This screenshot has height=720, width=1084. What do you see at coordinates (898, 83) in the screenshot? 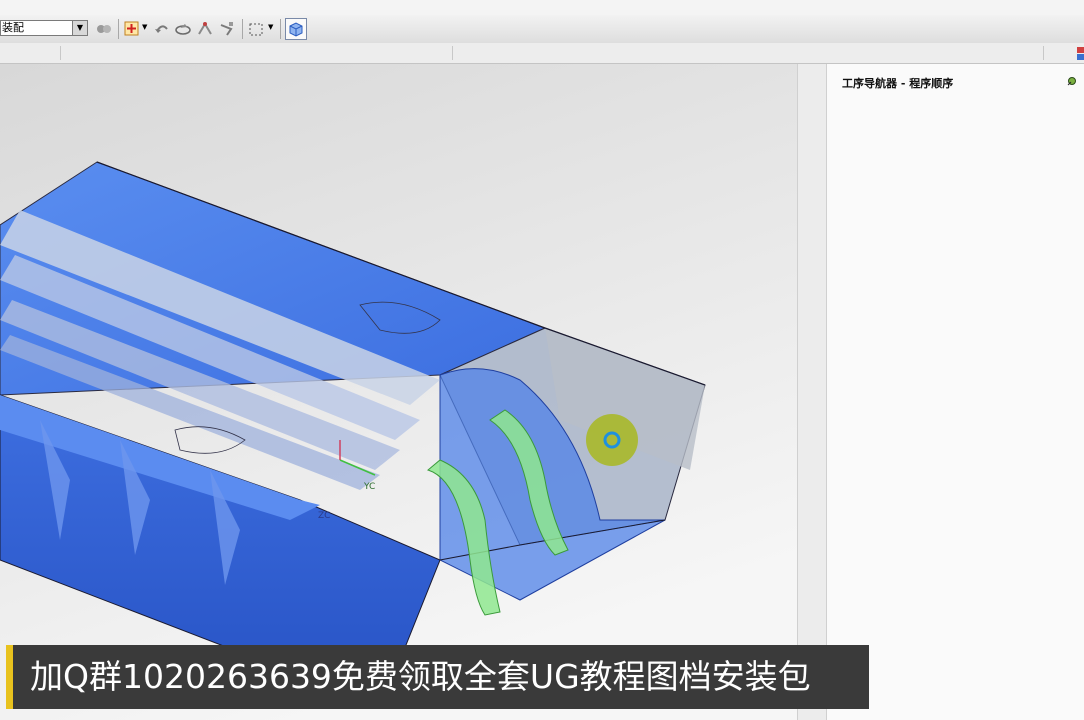
I see `navigator-title: 工序导航器 - 程序顺序` at bounding box center [898, 83].